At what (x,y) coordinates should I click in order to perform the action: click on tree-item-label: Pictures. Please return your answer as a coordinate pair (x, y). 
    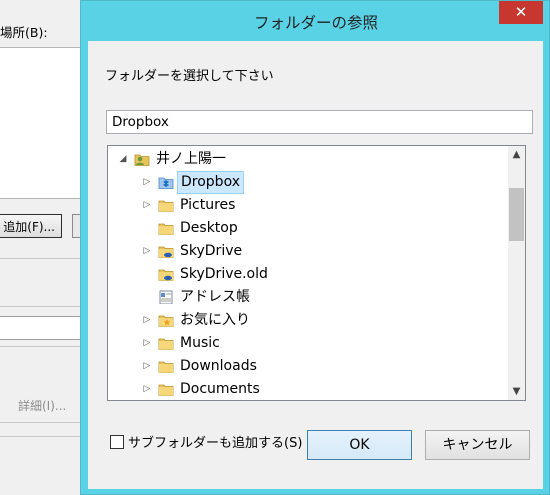
    Looking at the image, I should click on (208, 205).